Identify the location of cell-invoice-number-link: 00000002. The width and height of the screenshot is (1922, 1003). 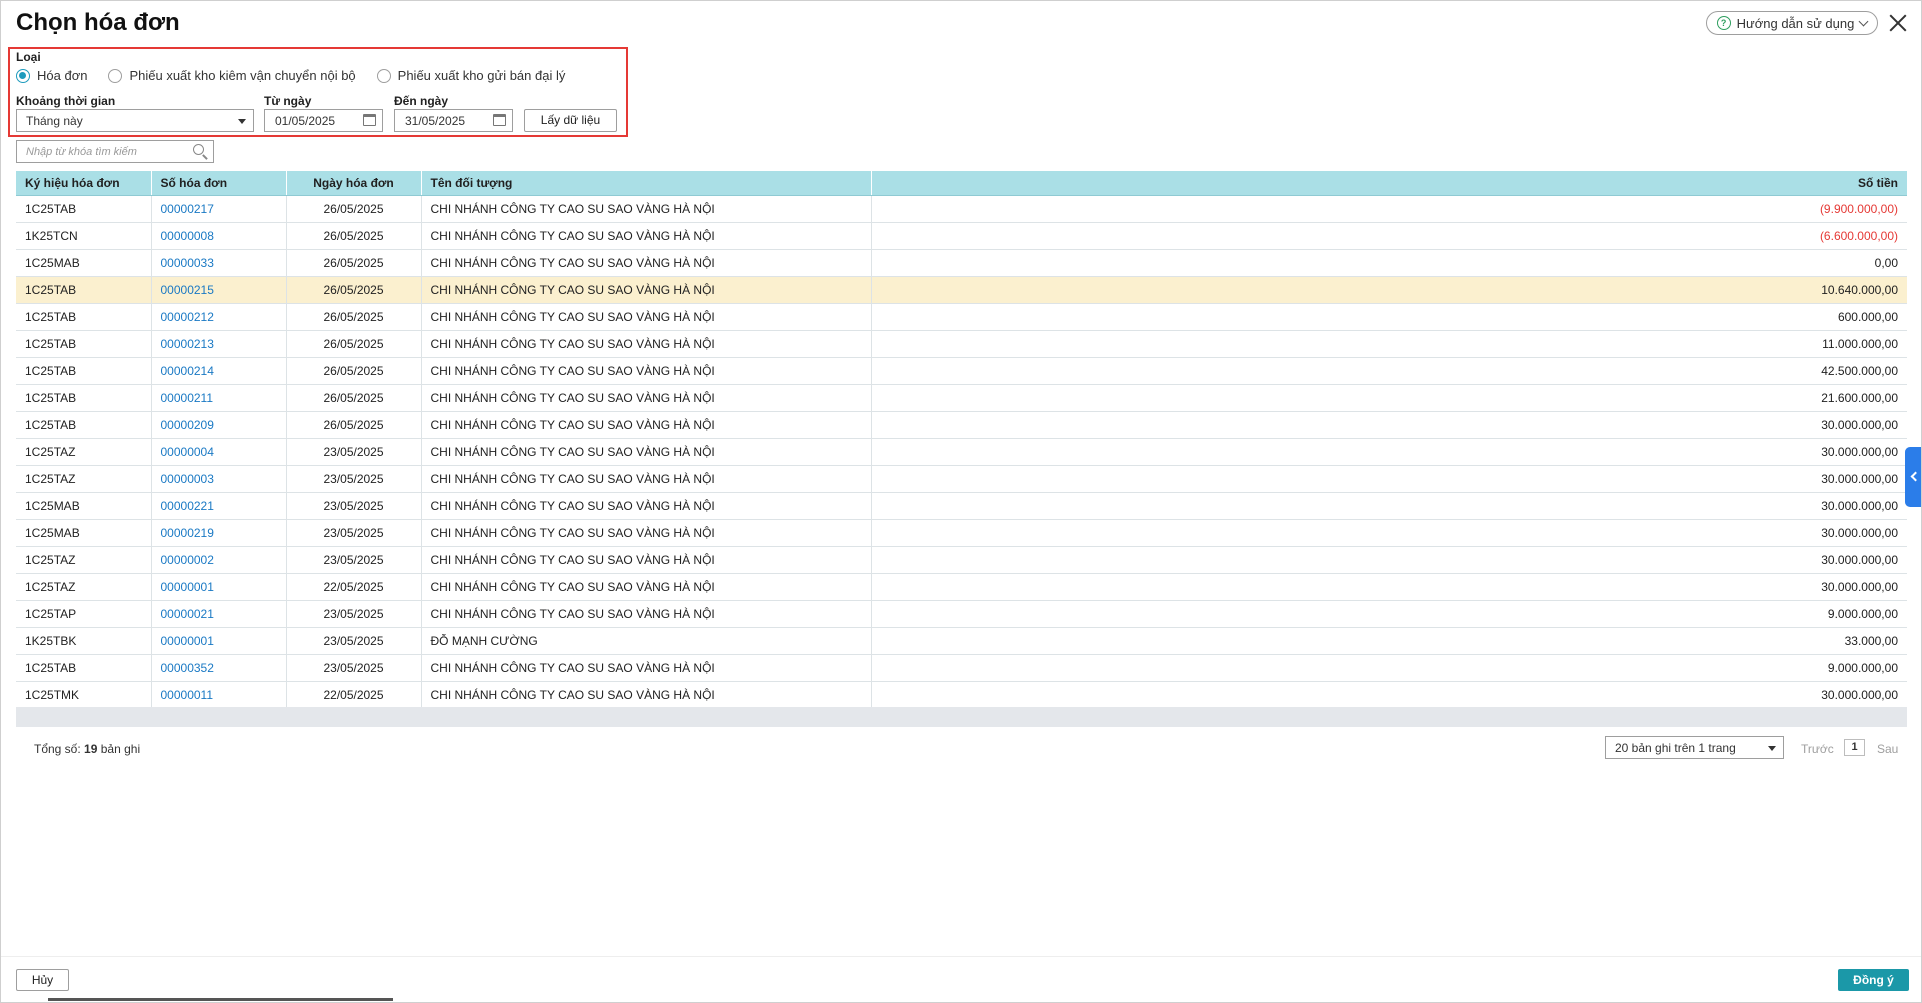
(219, 560).